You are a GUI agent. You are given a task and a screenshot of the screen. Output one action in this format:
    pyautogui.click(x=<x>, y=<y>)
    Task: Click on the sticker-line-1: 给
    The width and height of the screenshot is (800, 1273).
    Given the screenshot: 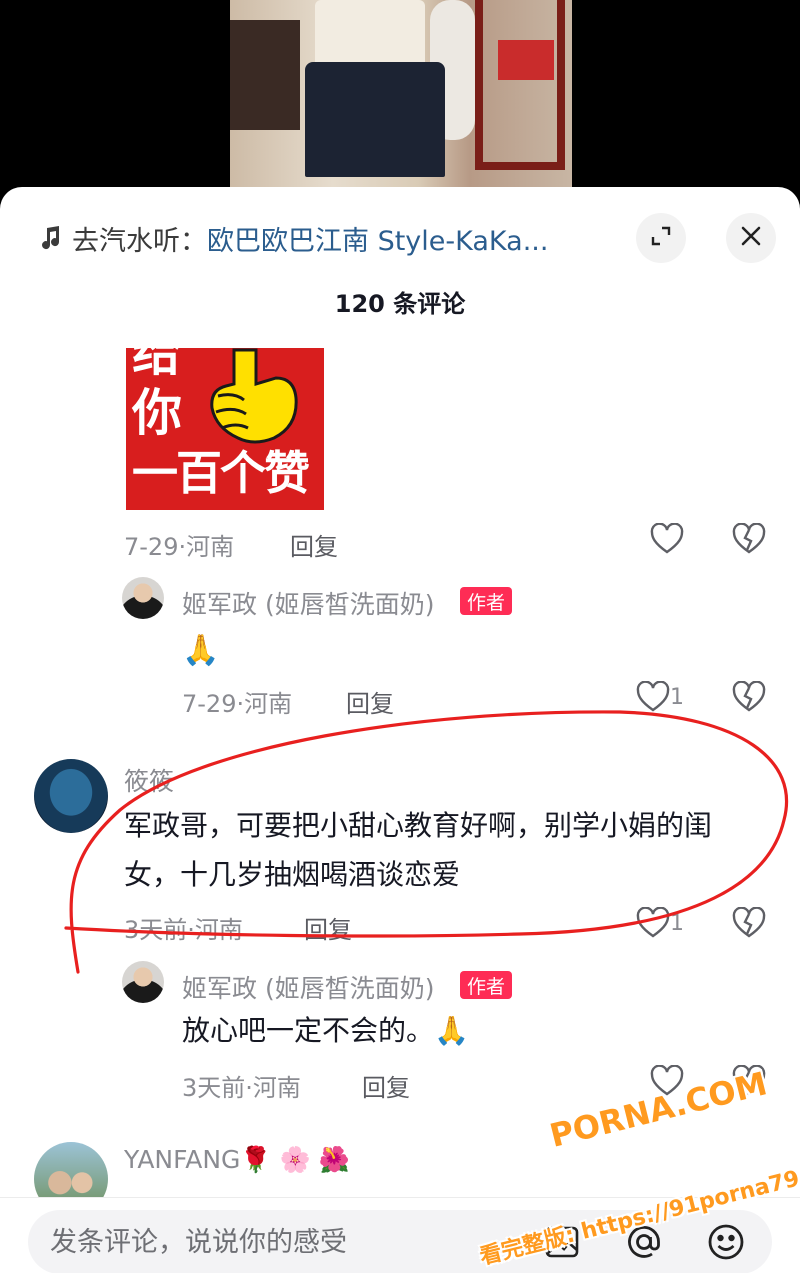 What is the action you would take?
    pyautogui.click(x=157, y=365)
    